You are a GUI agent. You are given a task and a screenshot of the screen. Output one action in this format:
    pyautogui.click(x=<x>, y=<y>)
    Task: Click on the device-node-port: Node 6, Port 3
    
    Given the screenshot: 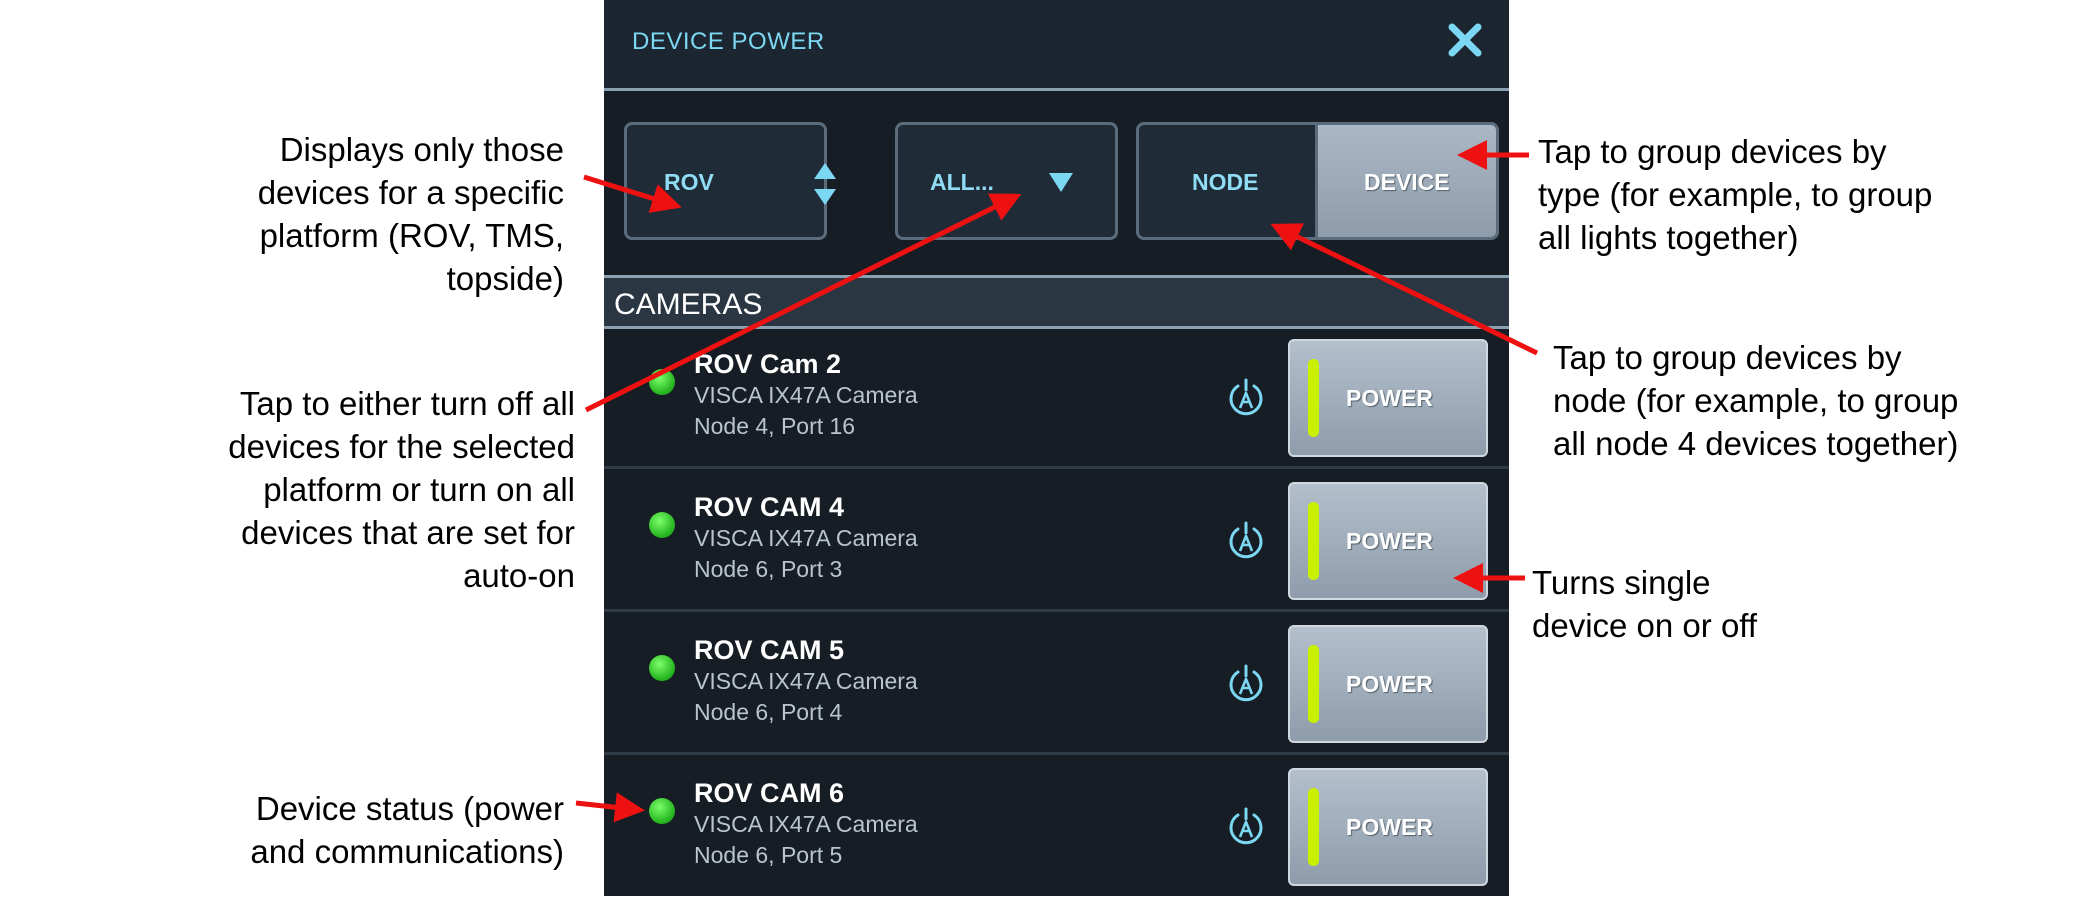 What is the action you would take?
    pyautogui.click(x=768, y=569)
    